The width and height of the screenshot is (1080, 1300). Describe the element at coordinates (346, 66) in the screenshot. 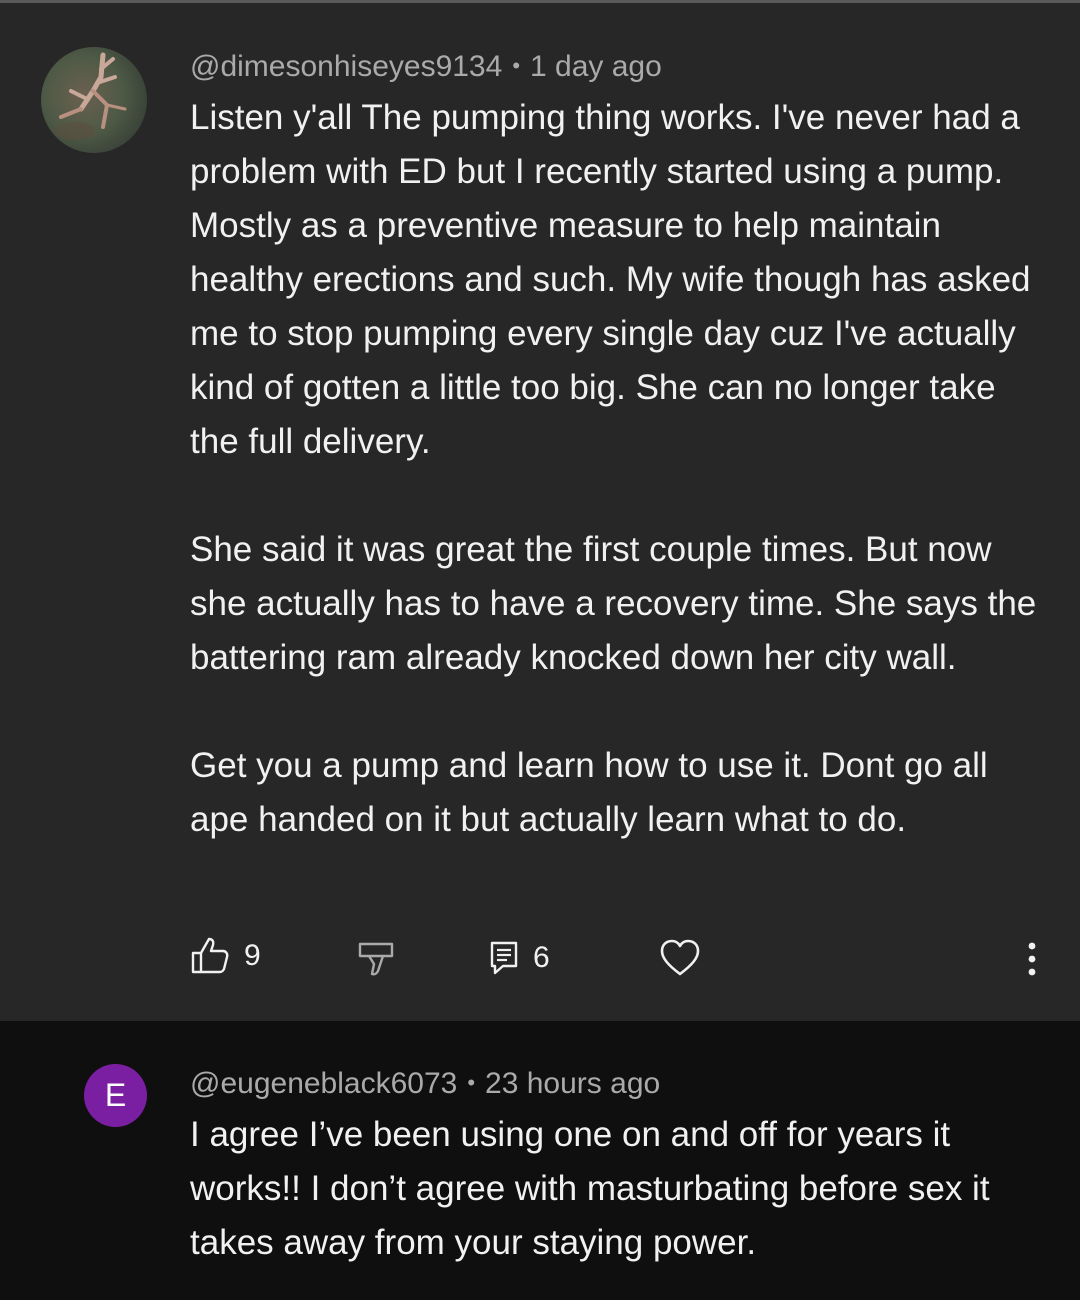

I see `comment-author: @dimesonhiseyes9134` at that location.